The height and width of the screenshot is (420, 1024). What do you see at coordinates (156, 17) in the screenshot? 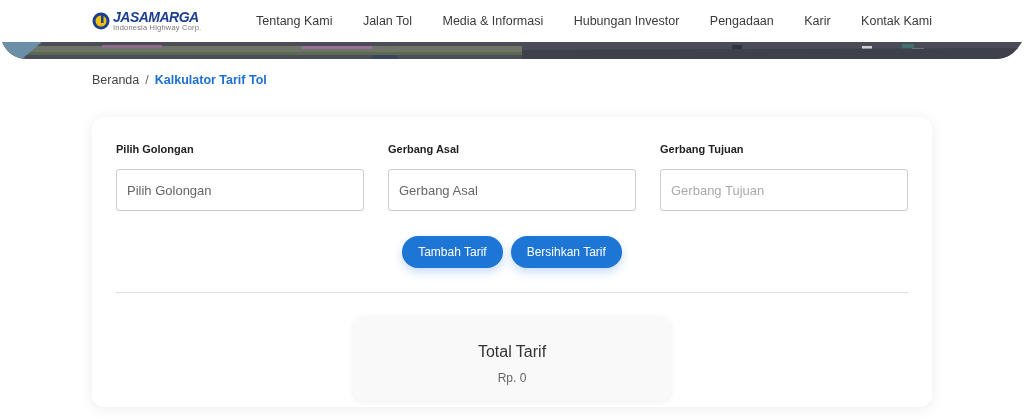
I see `logo-name: JASAMARGA` at bounding box center [156, 17].